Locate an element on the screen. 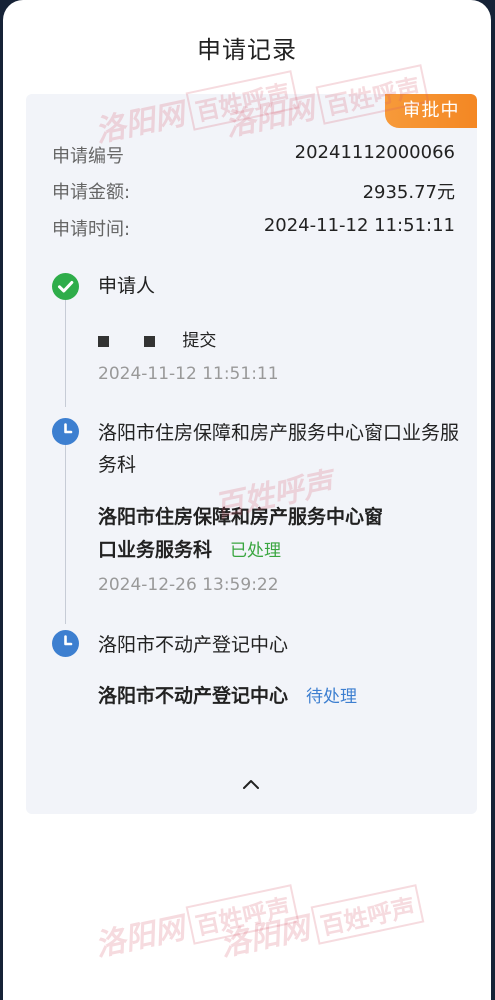 This screenshot has height=1000, width=495. info-row-application-no: 申请编号 20241112000066 is located at coordinates (253, 155).